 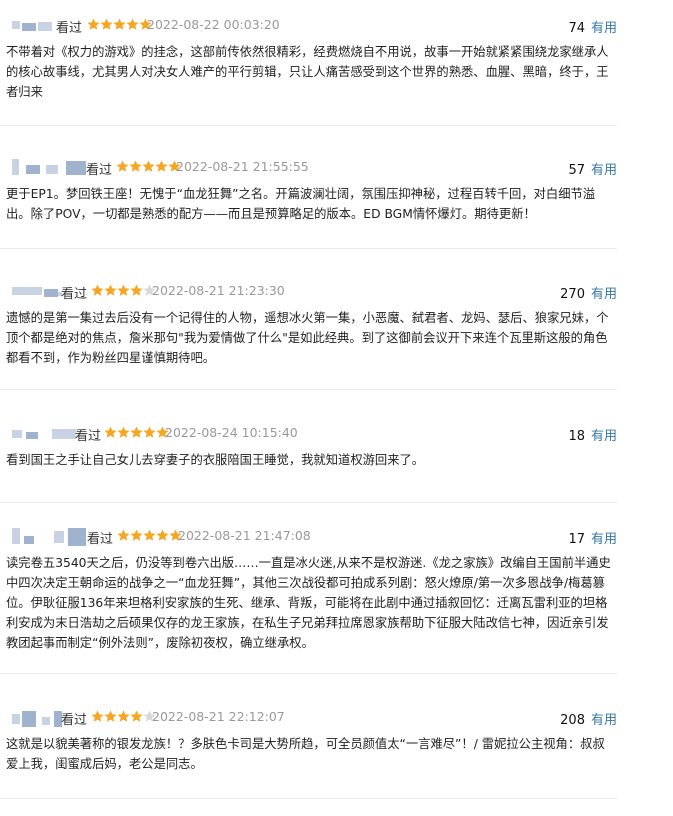 I want to click on review-text: 看到国王之手让自己女儿去穿妻子的衣服陪国王睡觉，我就知道权游回来了。, so click(x=215, y=460).